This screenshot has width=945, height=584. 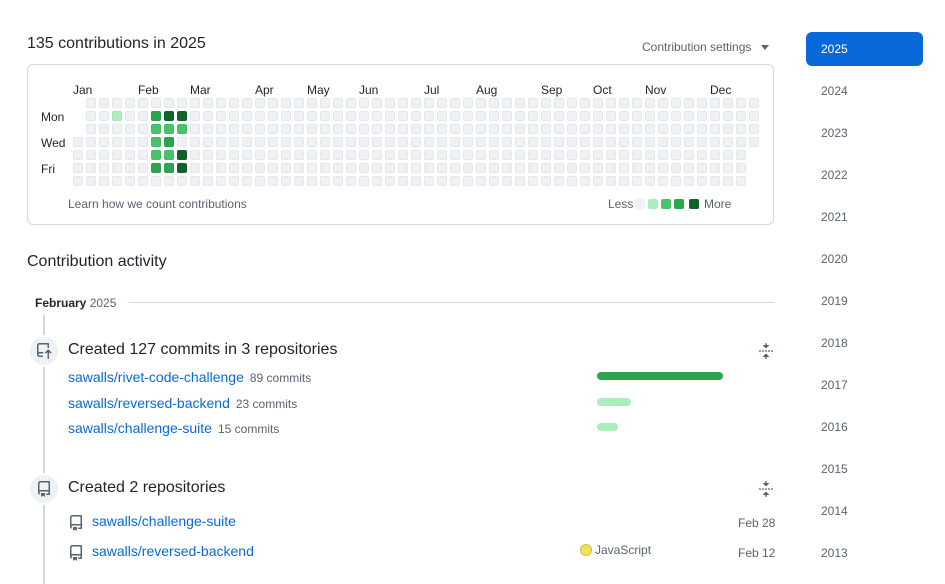 What do you see at coordinates (864, 427) in the screenshot?
I see `year-link-2016: 2016` at bounding box center [864, 427].